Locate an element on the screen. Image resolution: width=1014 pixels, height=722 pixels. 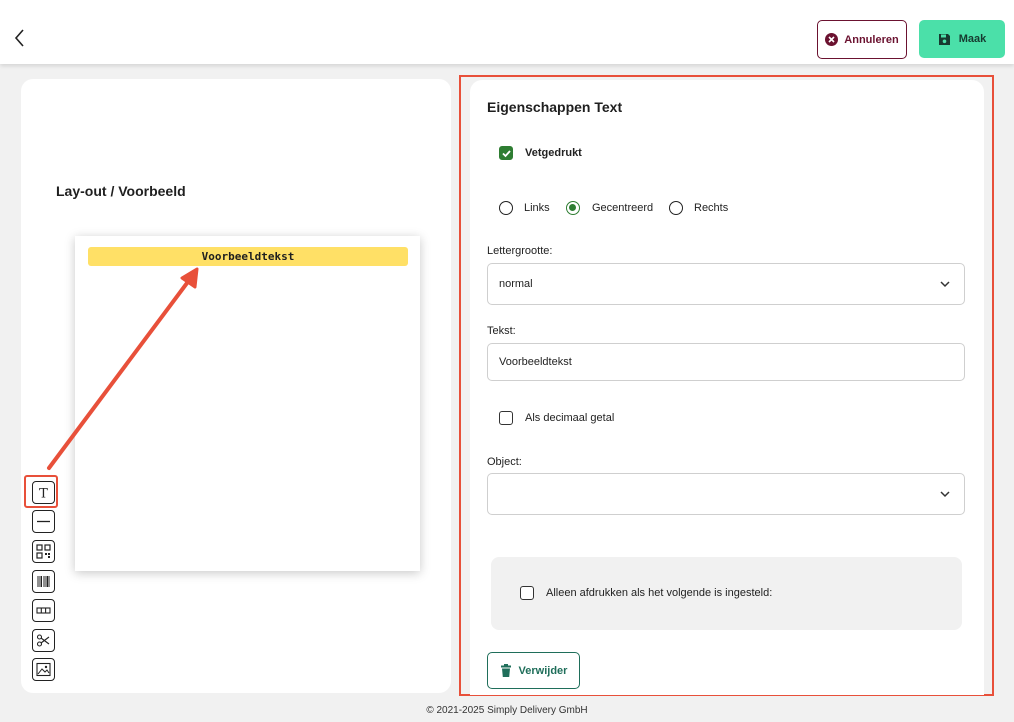
print-condition-checkbox is located at coordinates (527, 593).